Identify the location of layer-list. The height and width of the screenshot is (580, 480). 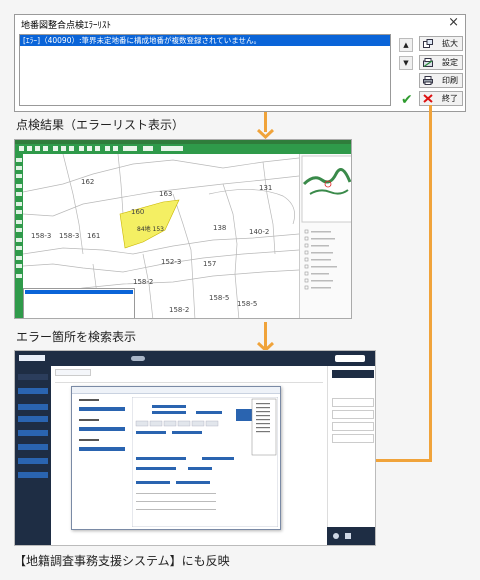
(327, 268).